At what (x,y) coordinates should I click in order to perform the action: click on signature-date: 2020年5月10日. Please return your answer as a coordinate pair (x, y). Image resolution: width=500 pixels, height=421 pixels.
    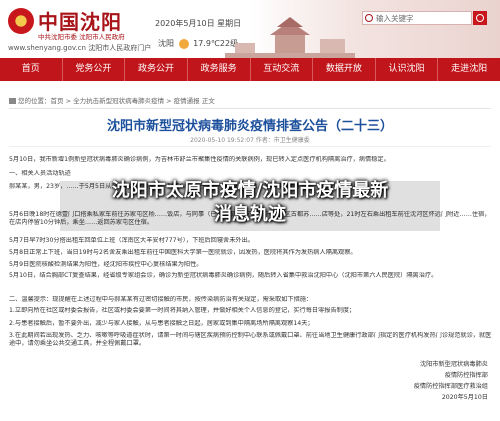
    Looking at the image, I should click on (464, 397).